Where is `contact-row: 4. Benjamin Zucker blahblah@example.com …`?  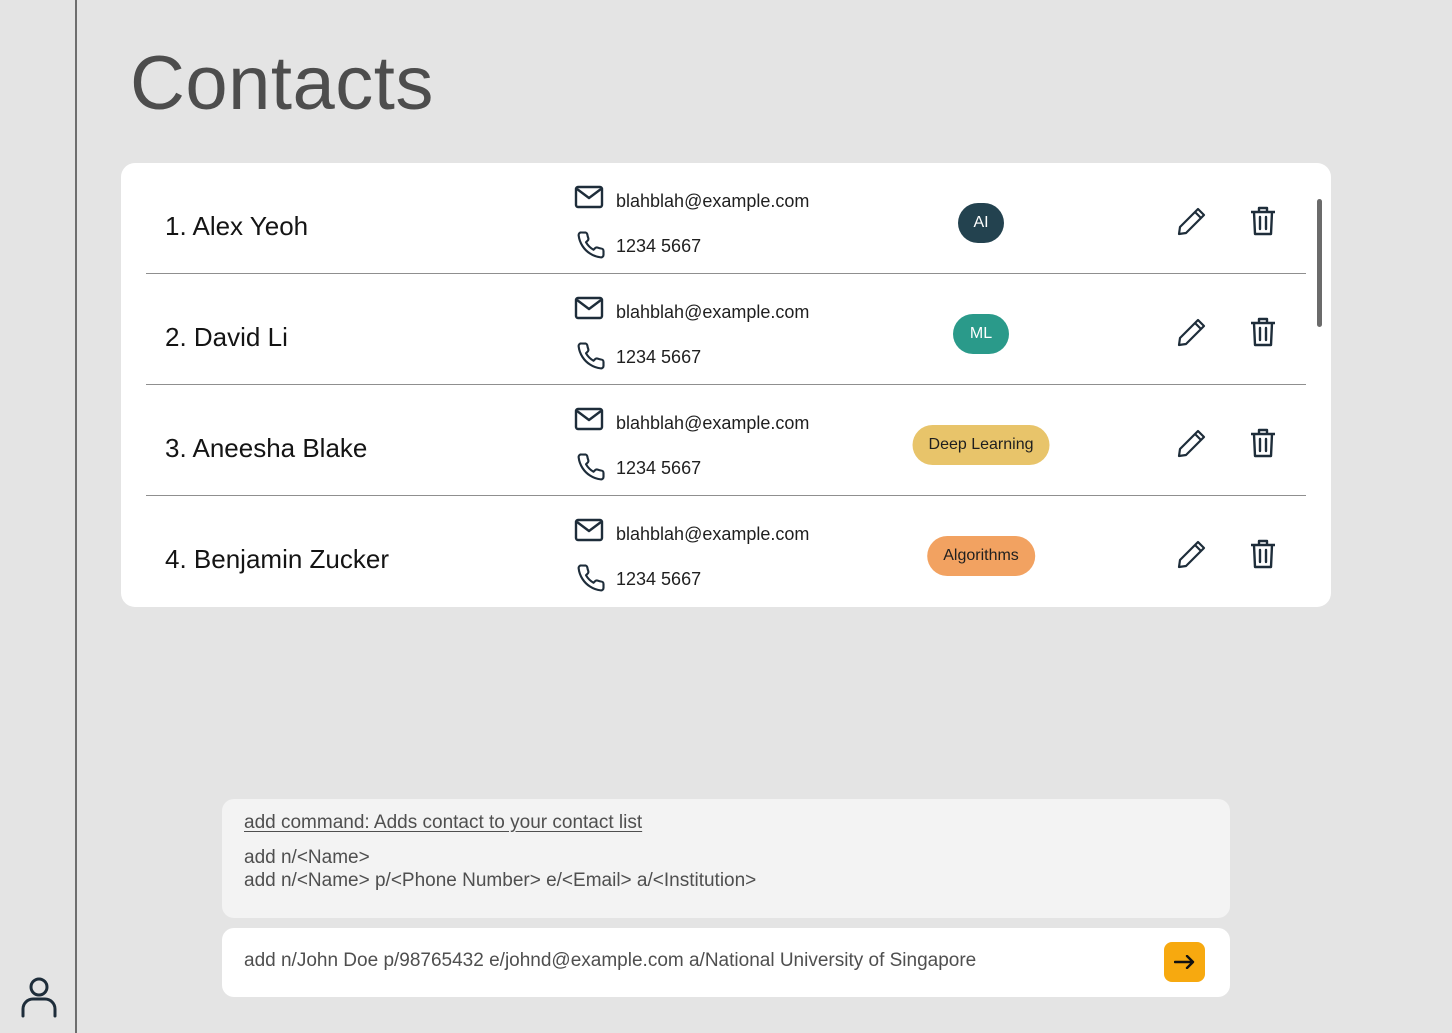
contact-row: 4. Benjamin Zucker blahblah@example.com … is located at coordinates (726, 551).